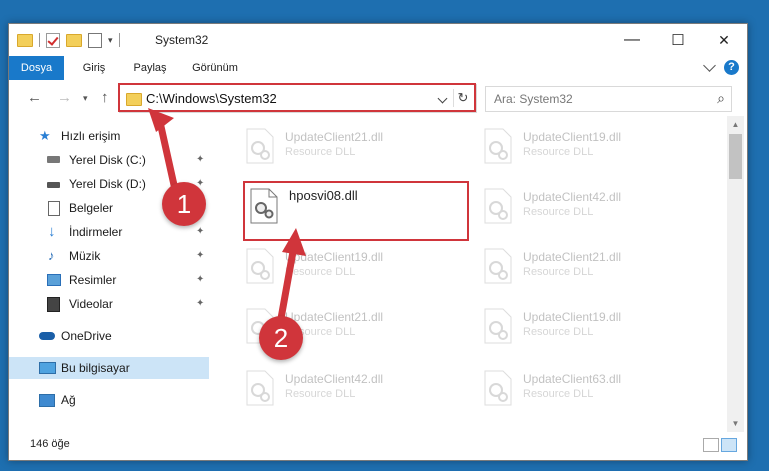  What do you see at coordinates (294, 242) in the screenshot?
I see `arrowhead-icon` at bounding box center [294, 242].